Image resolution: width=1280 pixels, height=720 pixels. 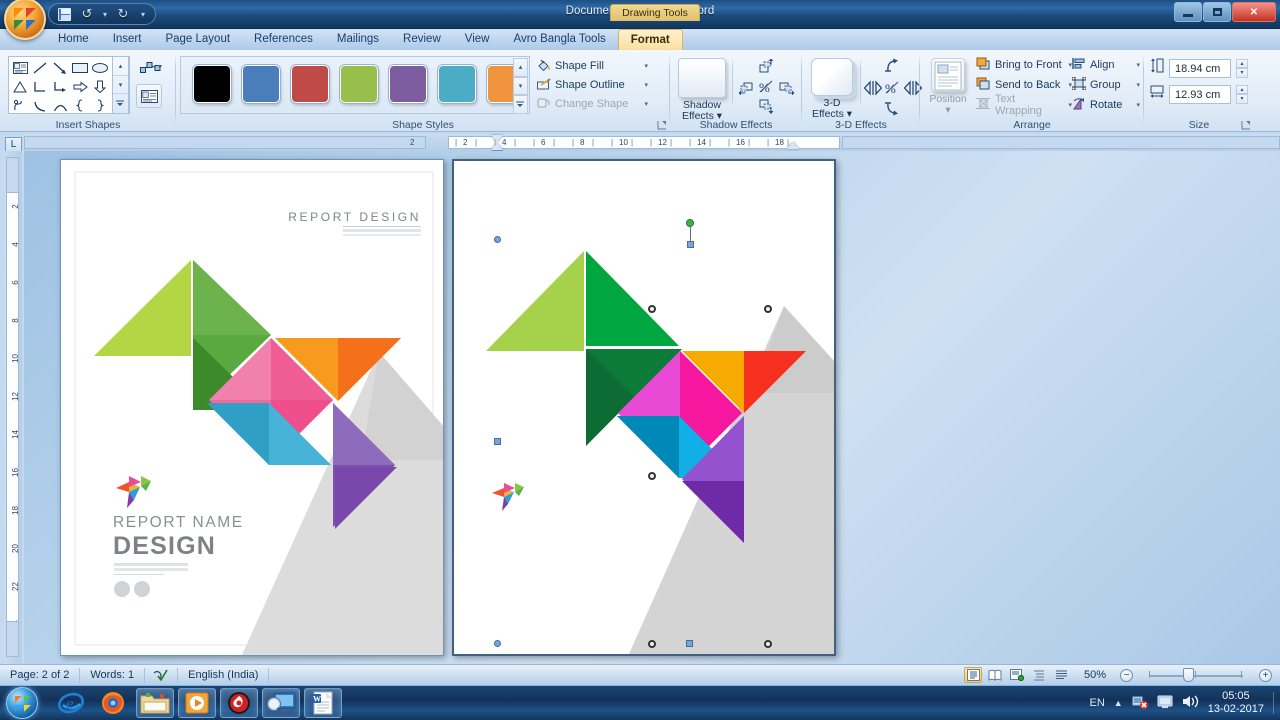 What do you see at coordinates (1024, 65) in the screenshot?
I see `bring-to-front-button: Bring to Front ▾` at bounding box center [1024, 65].